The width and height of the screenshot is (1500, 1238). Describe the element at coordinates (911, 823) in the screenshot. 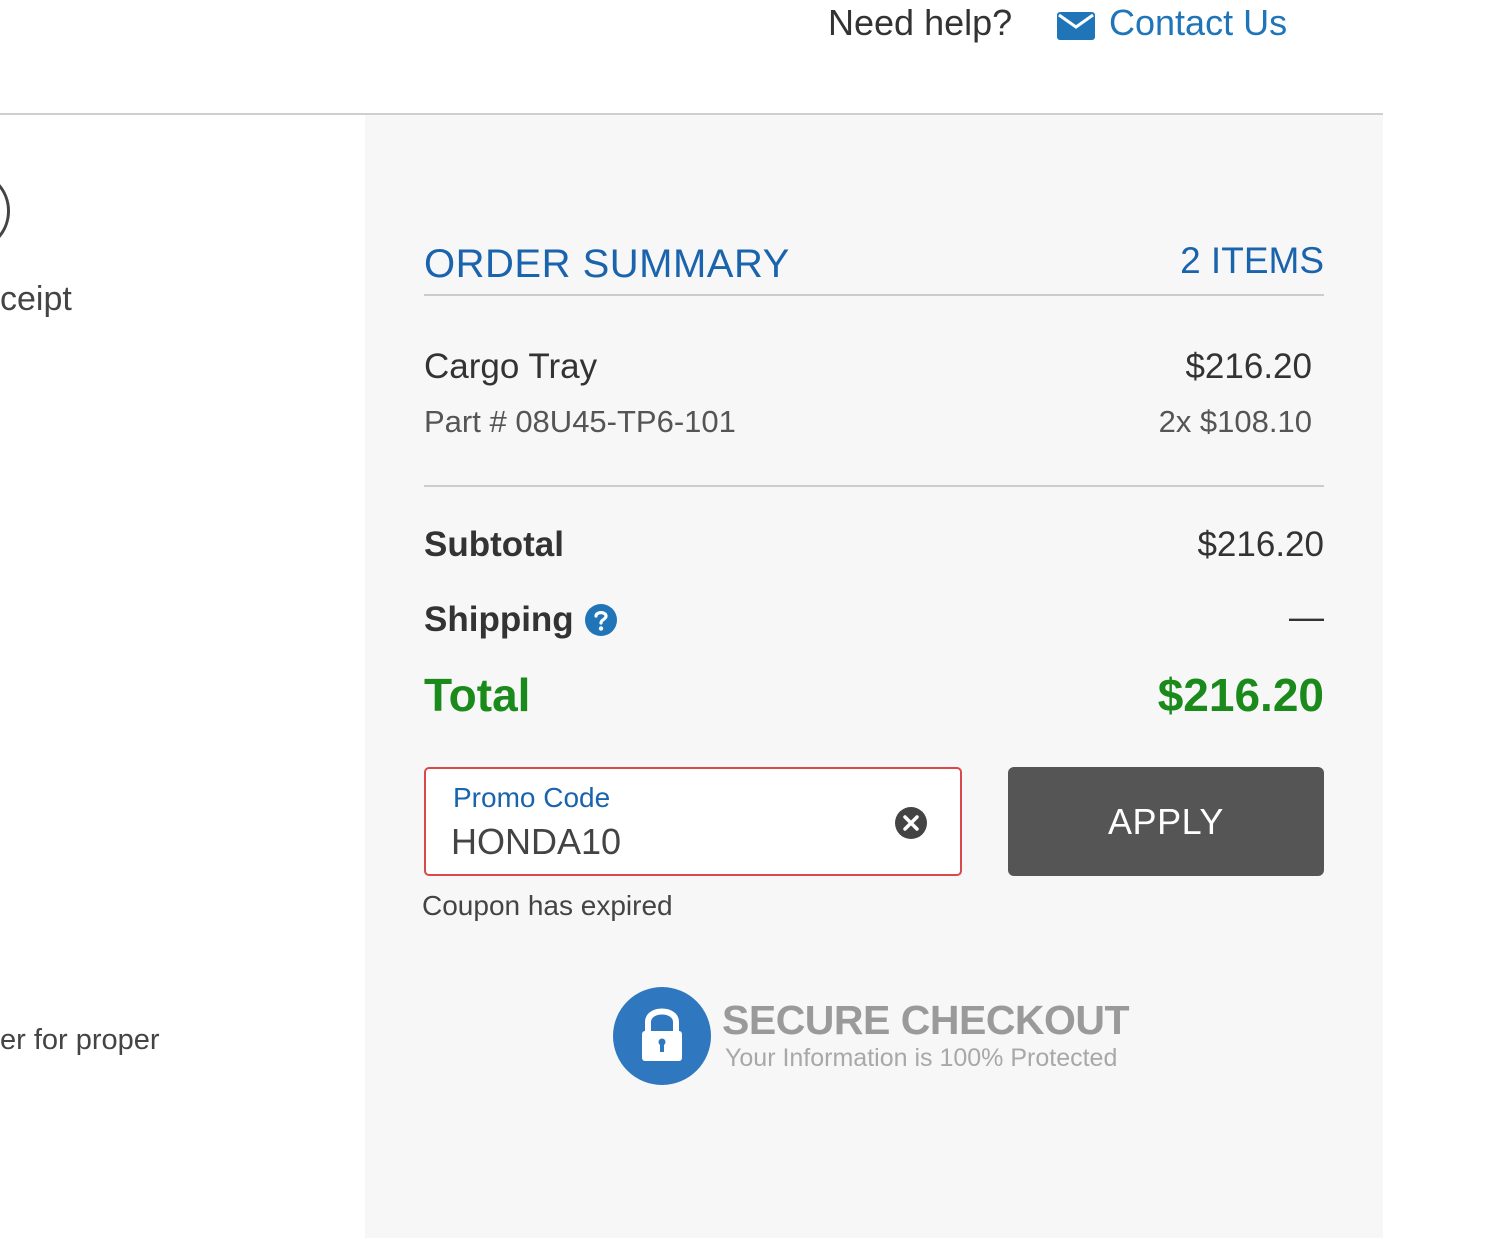

I see `clear-circle-icon` at that location.